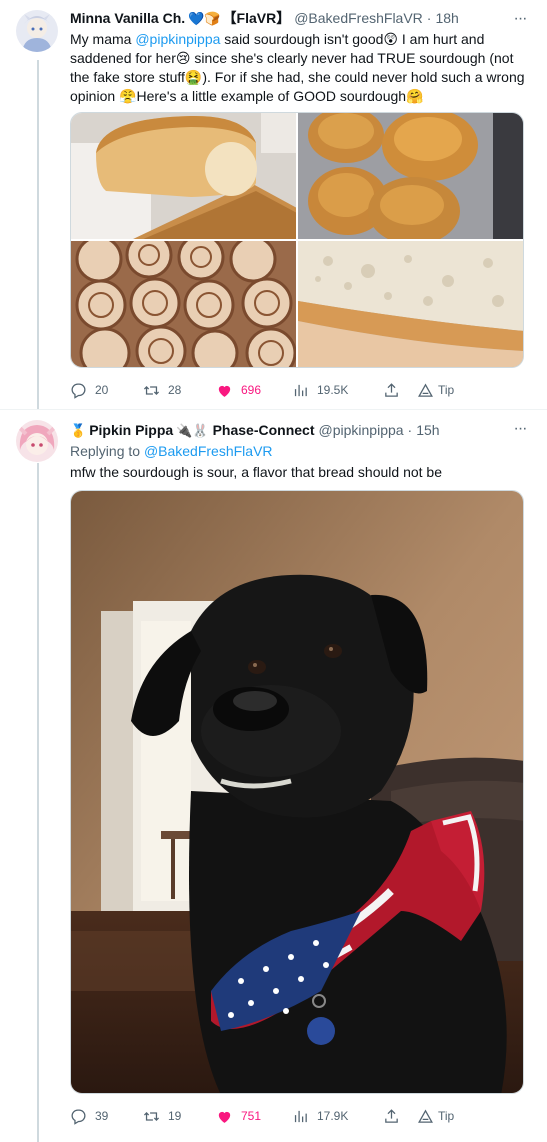 This screenshot has width=547, height=1142. What do you see at coordinates (300, 451) in the screenshot?
I see `replying-to: Replying to @BakedFreshFlaVR` at bounding box center [300, 451].